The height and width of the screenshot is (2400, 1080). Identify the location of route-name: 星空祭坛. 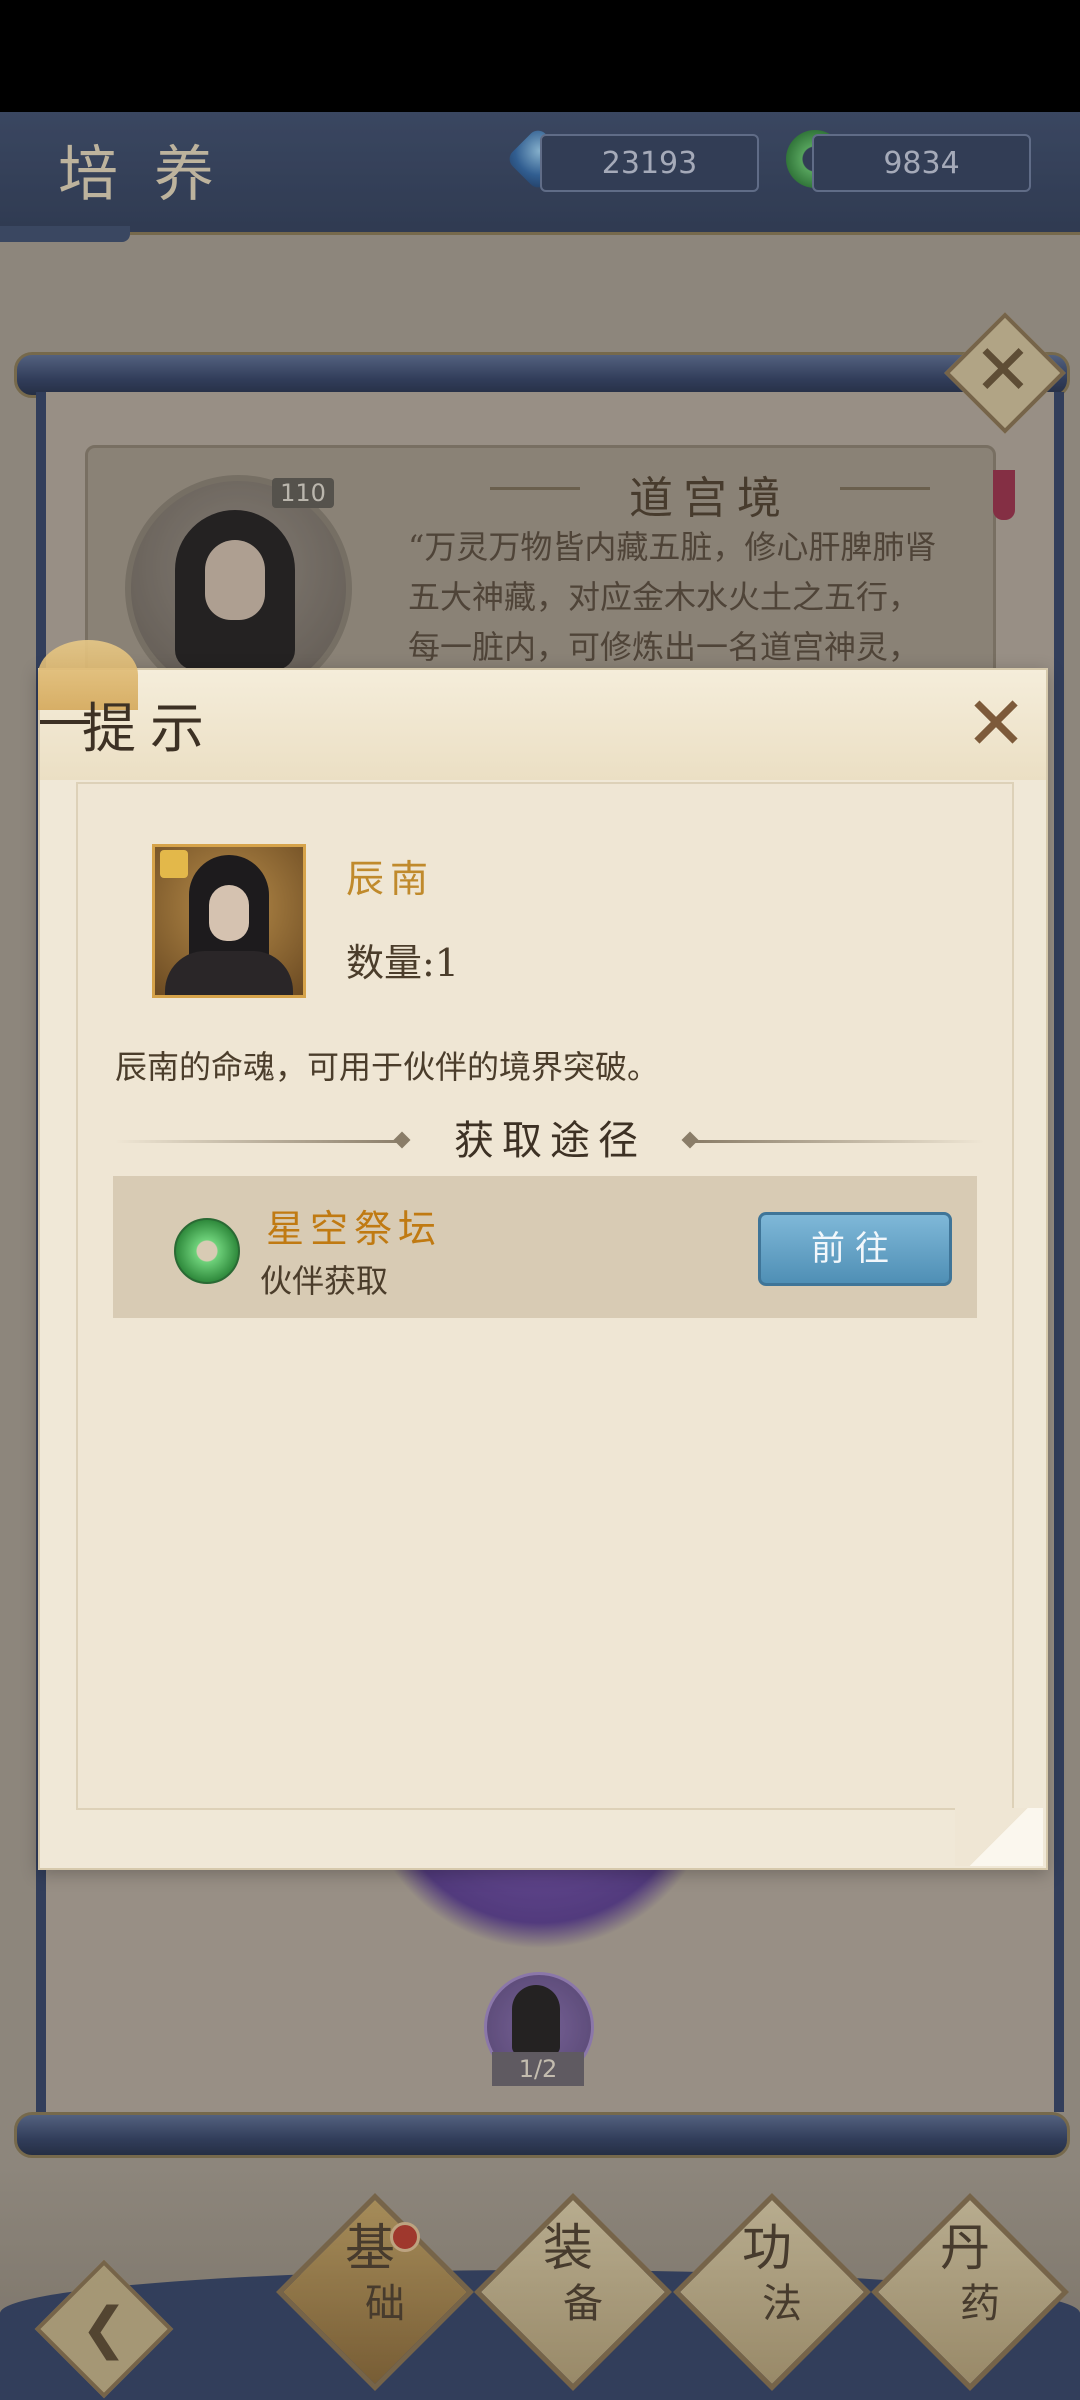
(354, 1229).